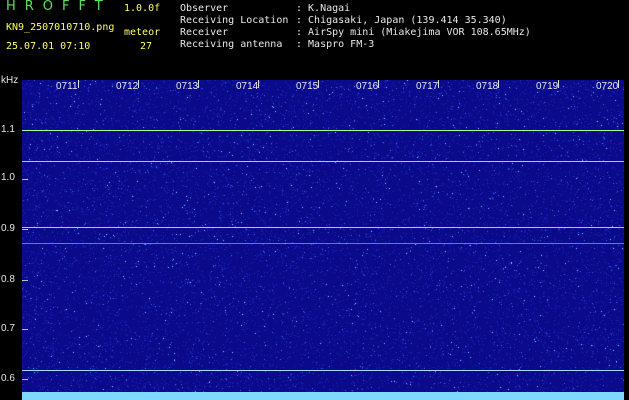  I want to click on meteor-count: 27, so click(146, 46).